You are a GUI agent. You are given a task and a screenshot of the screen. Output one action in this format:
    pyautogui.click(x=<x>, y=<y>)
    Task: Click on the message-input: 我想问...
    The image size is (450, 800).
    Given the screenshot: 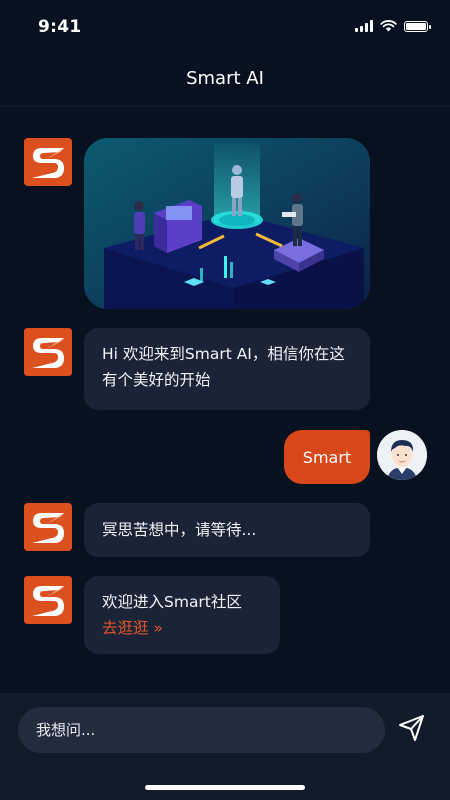 What is the action you would take?
    pyautogui.click(x=201, y=730)
    